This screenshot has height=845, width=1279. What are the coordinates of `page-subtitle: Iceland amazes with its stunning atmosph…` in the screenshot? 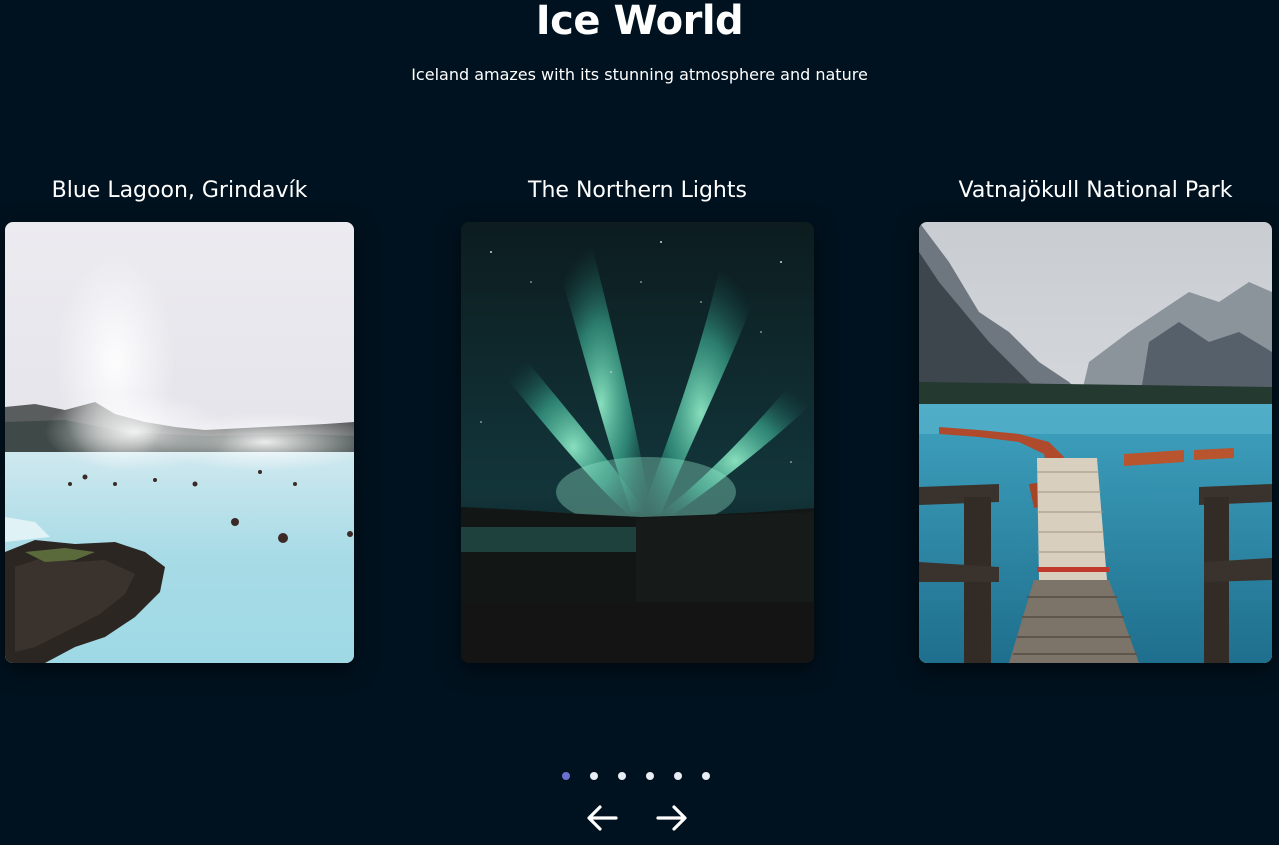 It's located at (639, 74).